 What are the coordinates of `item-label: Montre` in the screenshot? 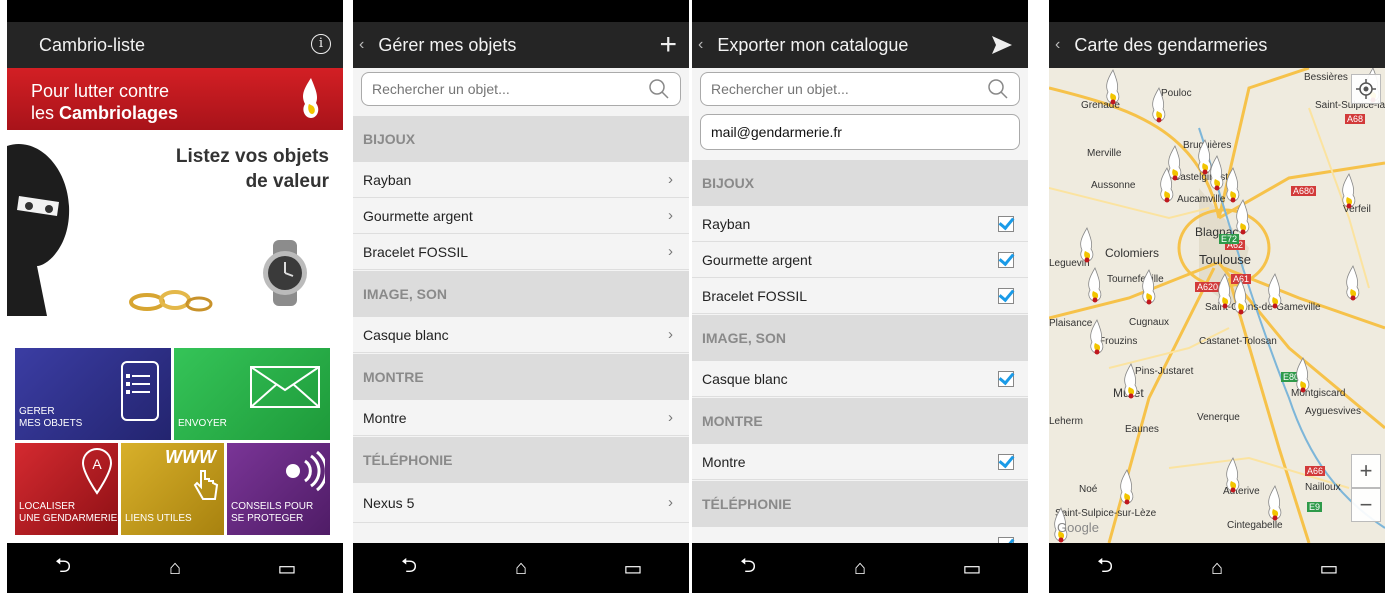 It's located at (385, 418).